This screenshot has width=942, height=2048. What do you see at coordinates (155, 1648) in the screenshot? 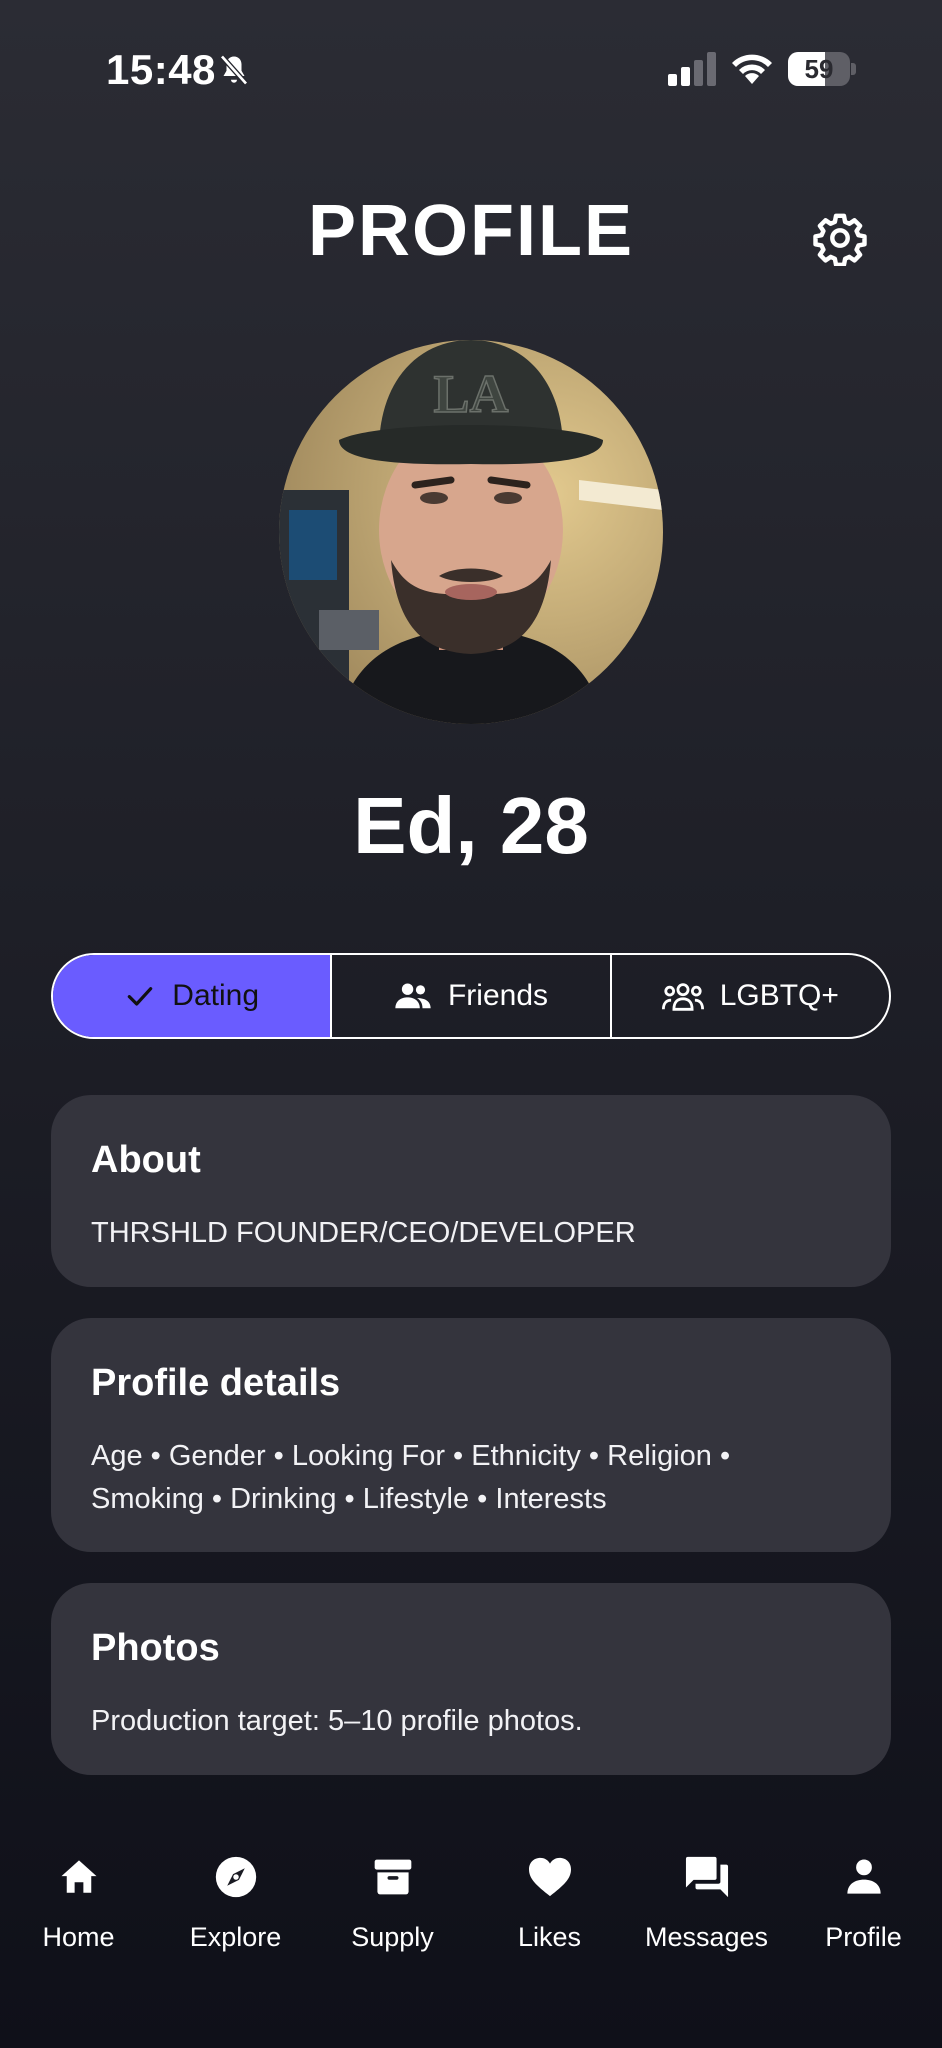
I see `card-title: Photos` at bounding box center [155, 1648].